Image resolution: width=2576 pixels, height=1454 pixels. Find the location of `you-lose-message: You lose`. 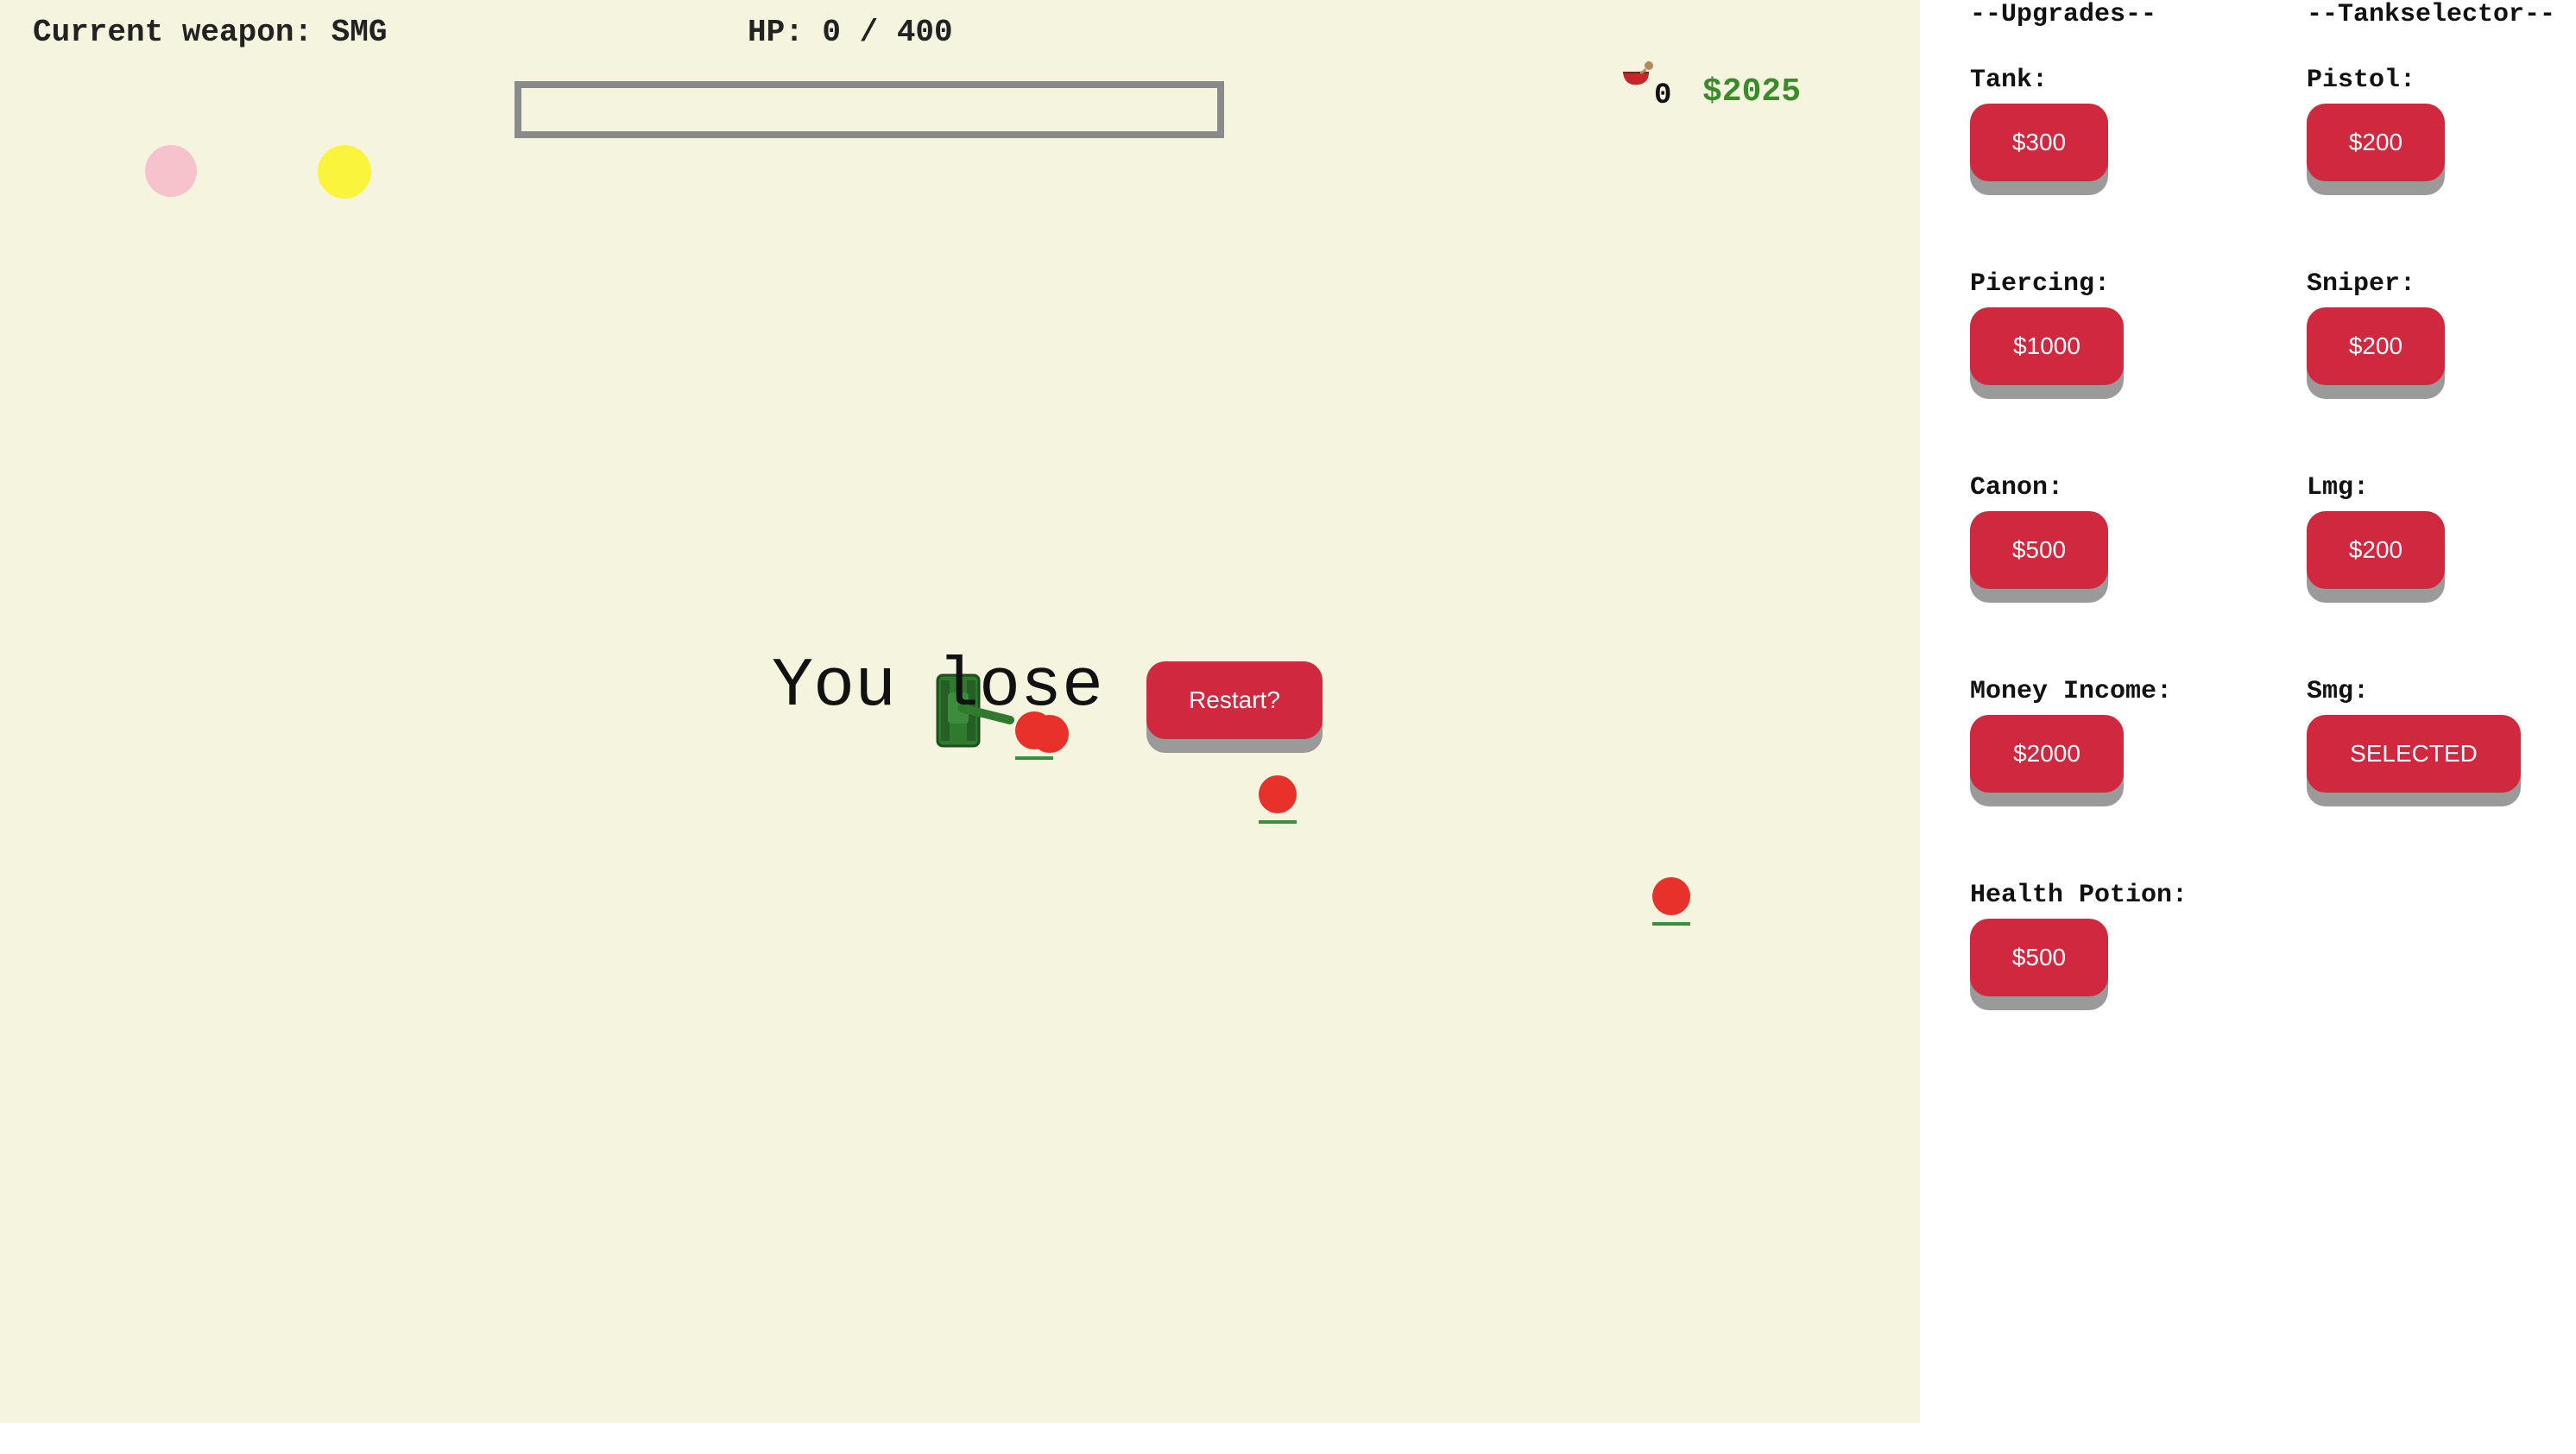

you-lose-message: You lose is located at coordinates (938, 687).